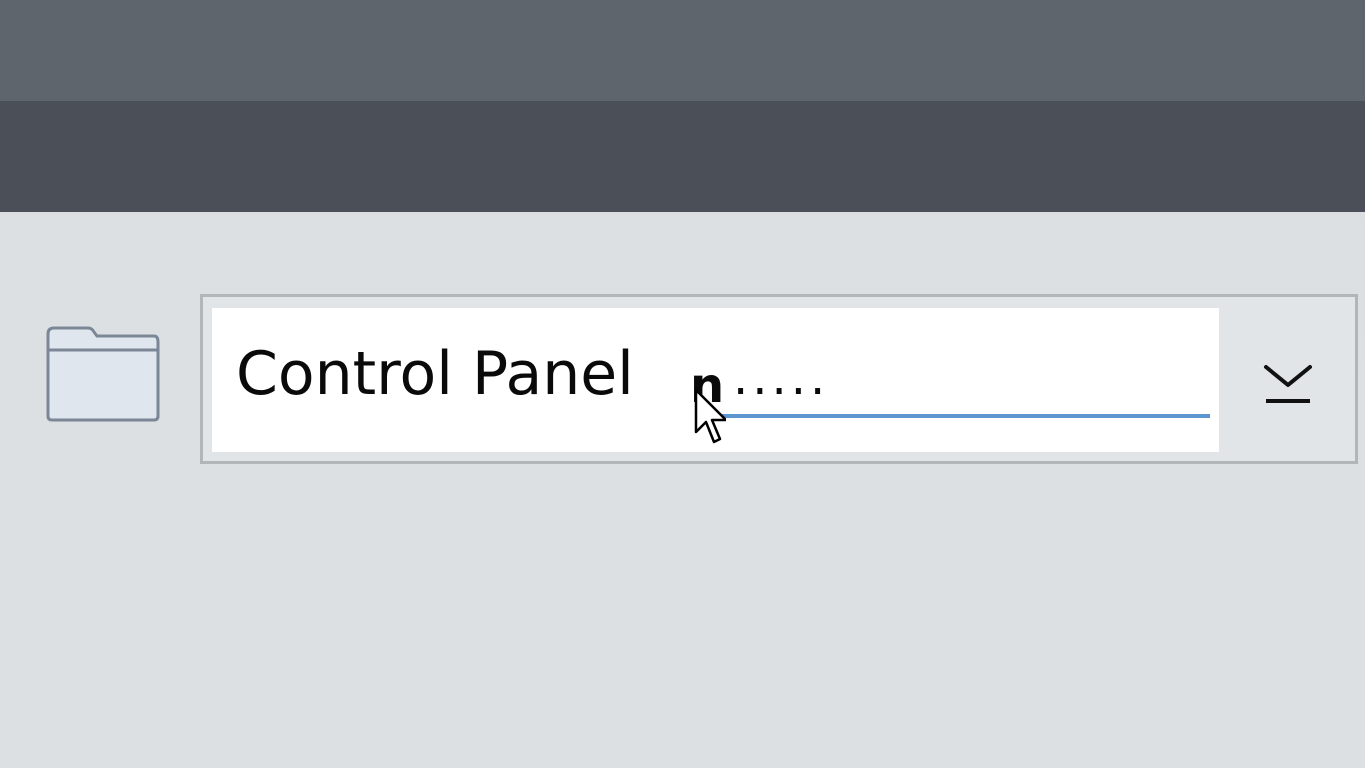  I want to click on title-bar, so click(682, 50).